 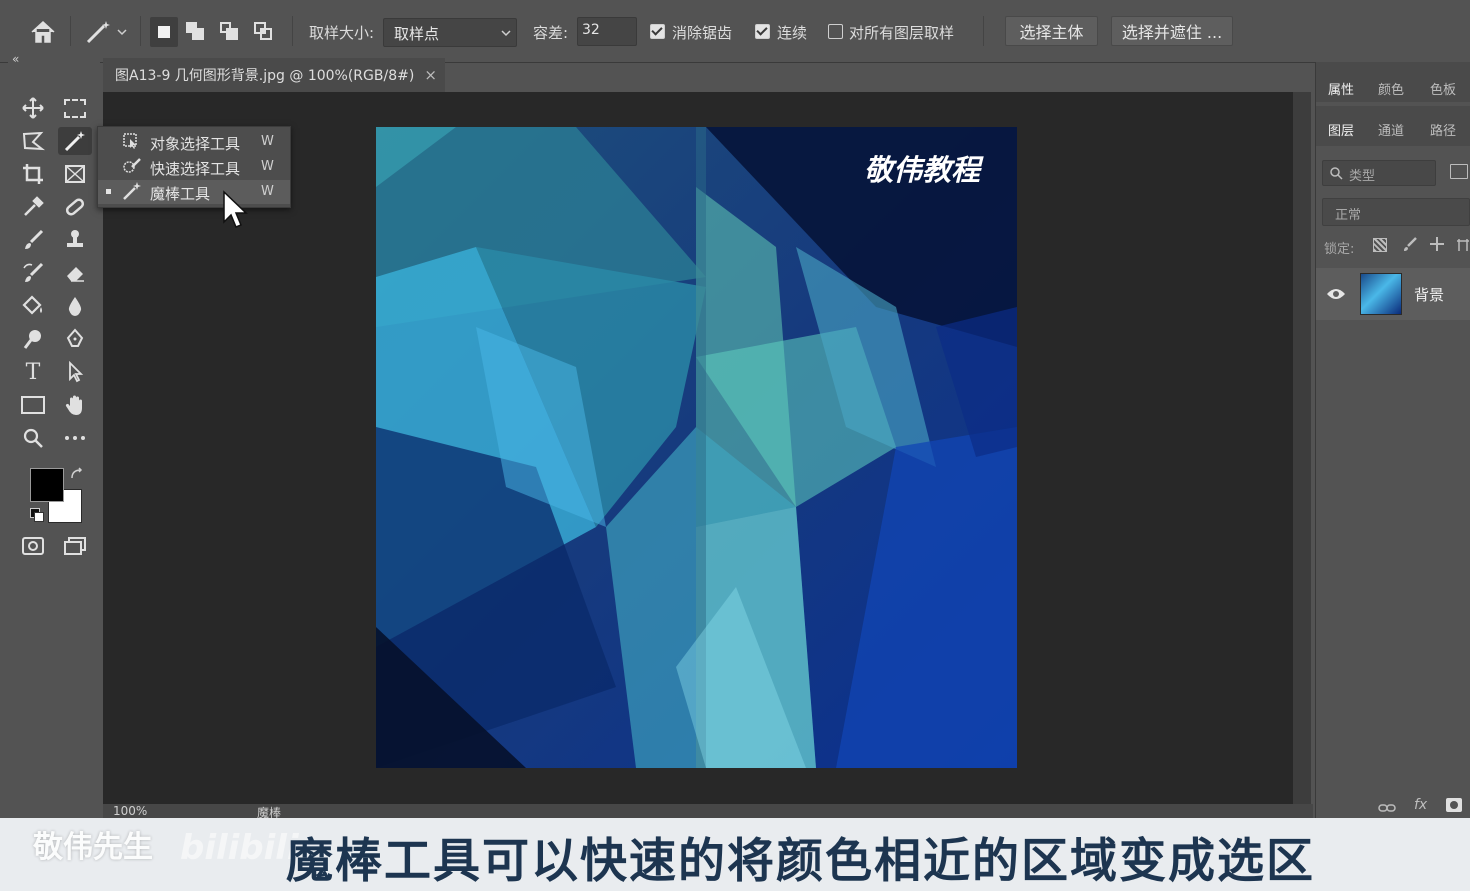 I want to click on rectangle-tool-icon, so click(x=33, y=405).